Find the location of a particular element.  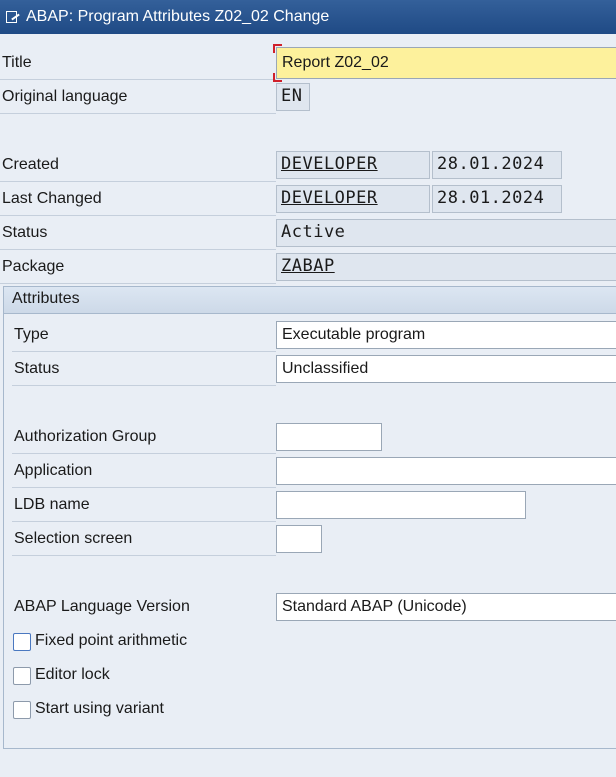

fixed-point-arithmetic-label: Fixed point arithmetic is located at coordinates (111, 640).